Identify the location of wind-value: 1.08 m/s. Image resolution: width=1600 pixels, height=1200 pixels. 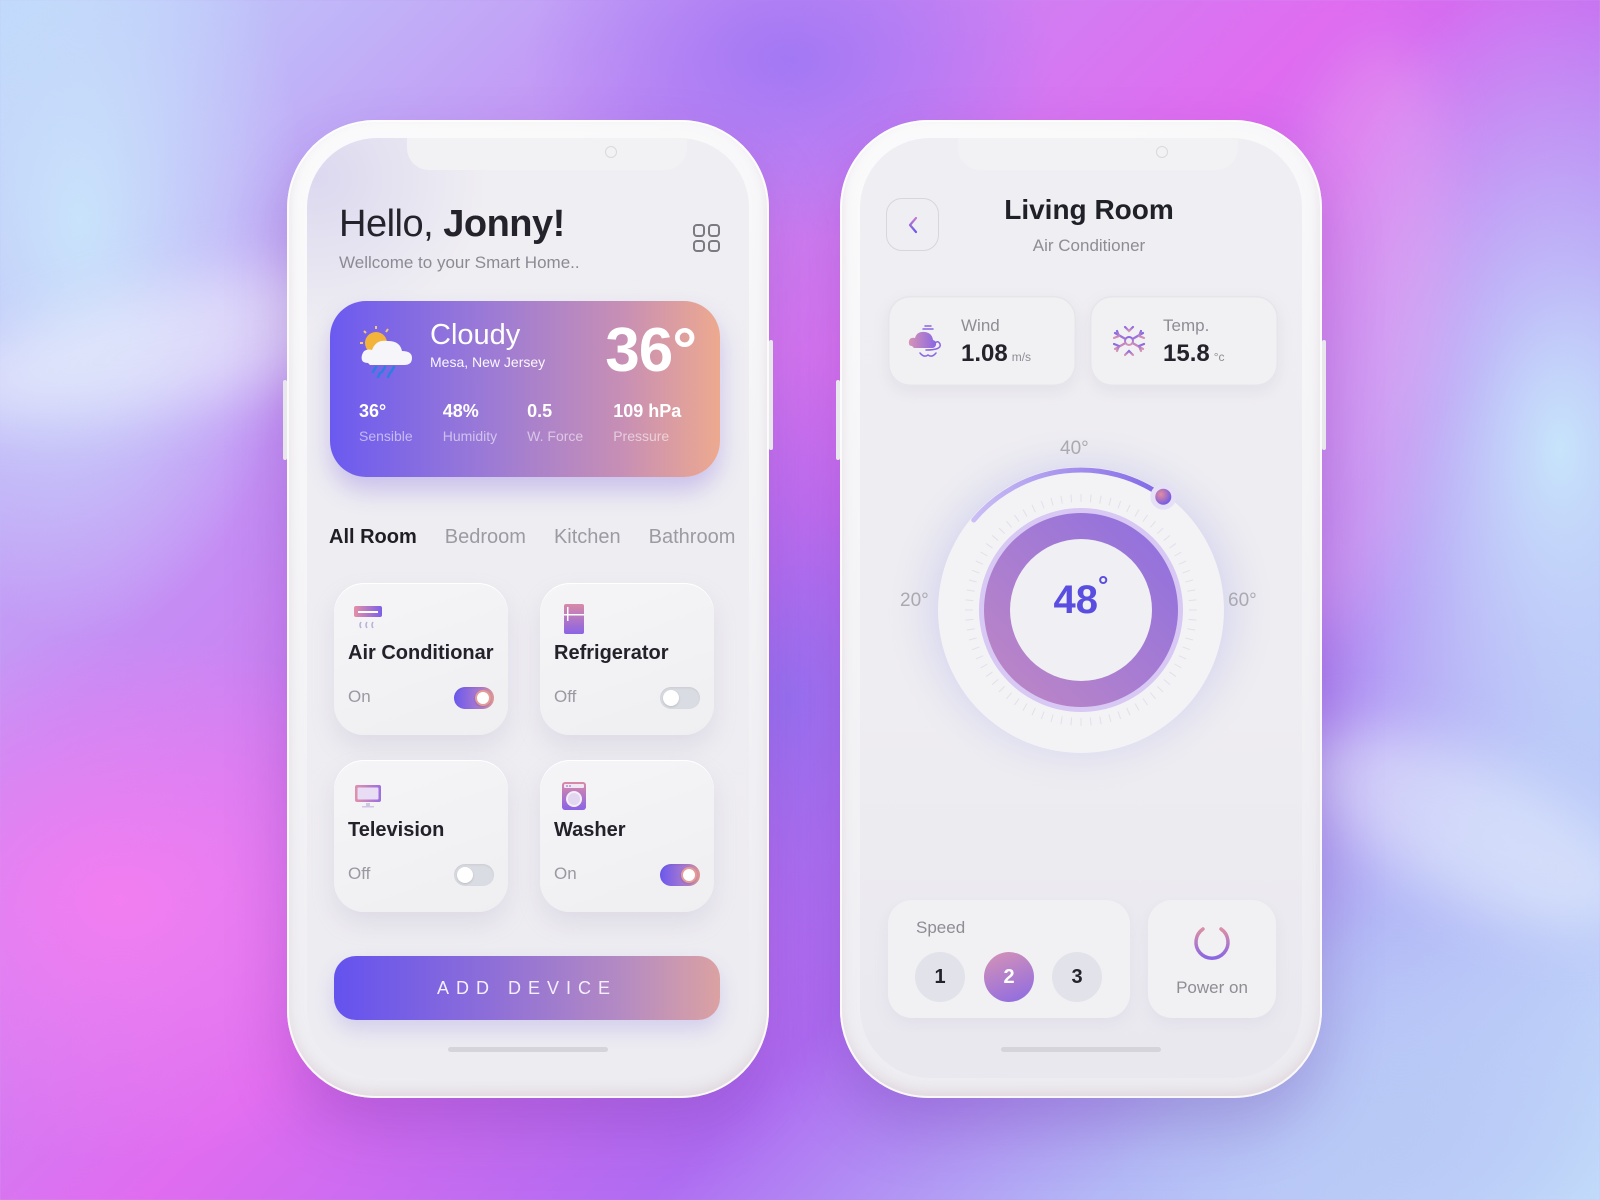
(996, 354).